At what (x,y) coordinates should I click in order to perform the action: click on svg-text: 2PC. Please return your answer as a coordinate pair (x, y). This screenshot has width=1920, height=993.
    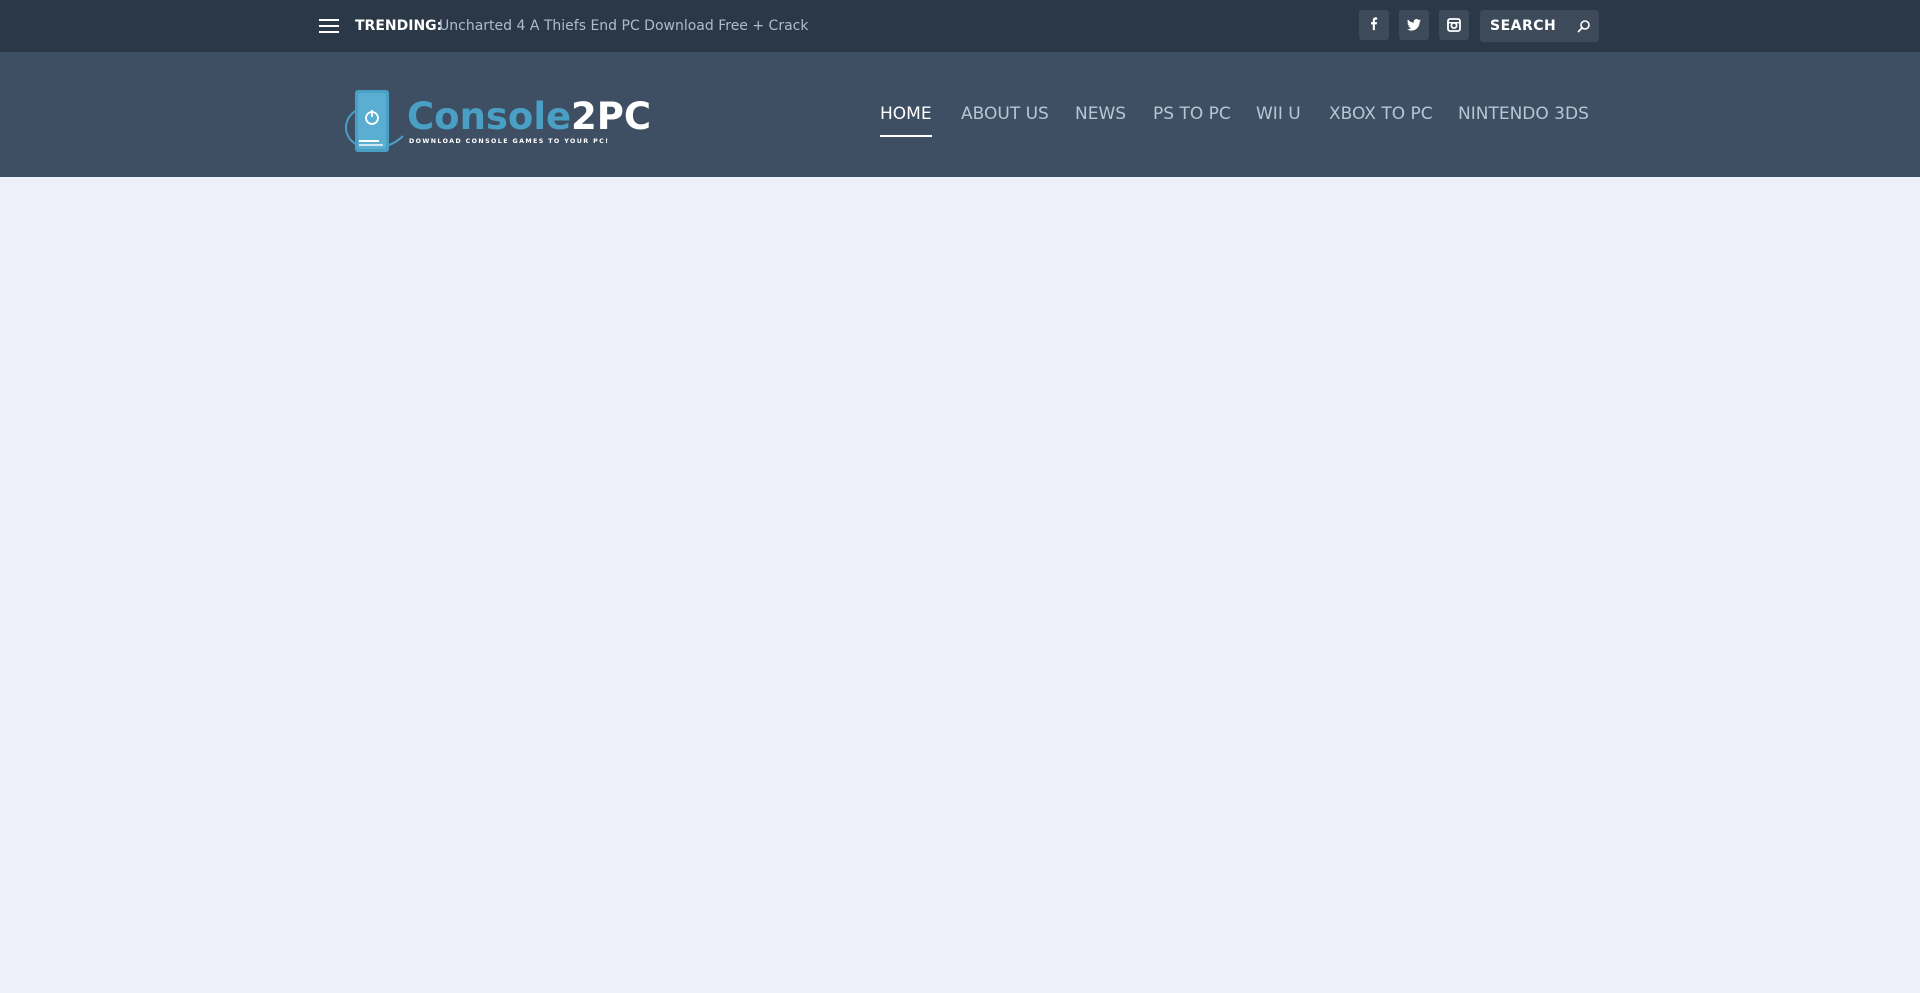
    Looking at the image, I should click on (611, 116).